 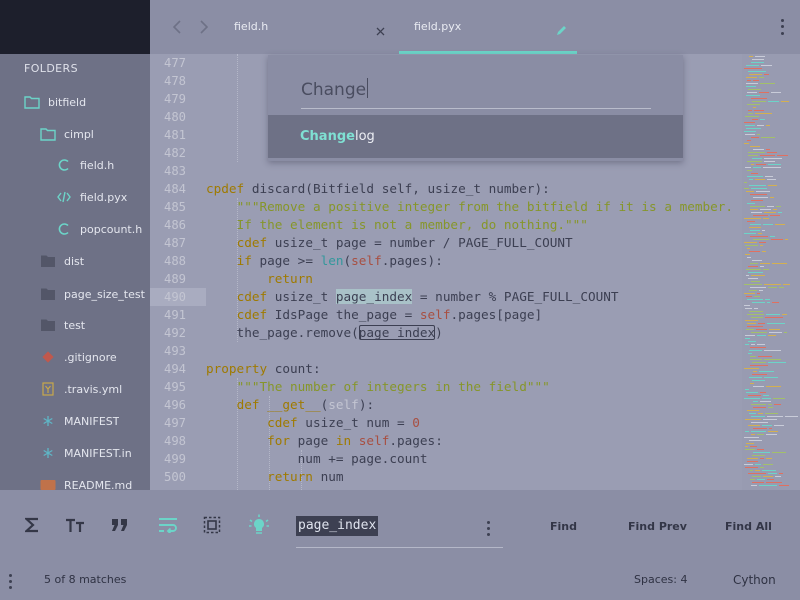 I want to click on more-vertical-icon, so click(x=782, y=27).